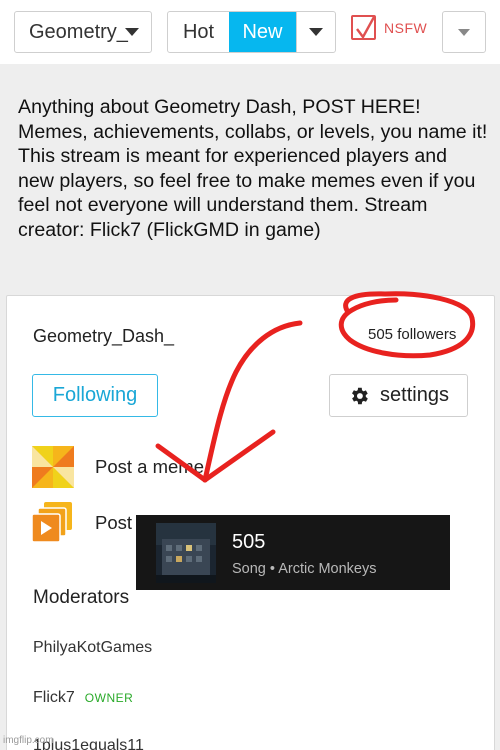  I want to click on song-subtitle: Song • Arctic Monkeys, so click(304, 569).